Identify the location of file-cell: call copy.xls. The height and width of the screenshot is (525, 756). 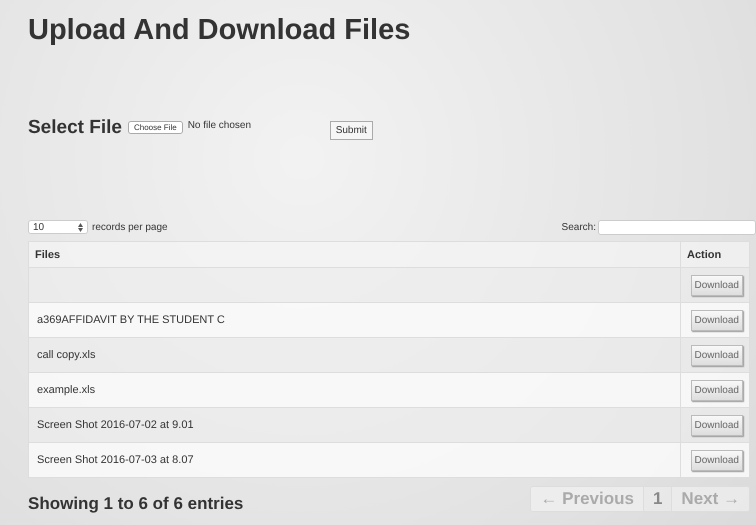
(354, 355).